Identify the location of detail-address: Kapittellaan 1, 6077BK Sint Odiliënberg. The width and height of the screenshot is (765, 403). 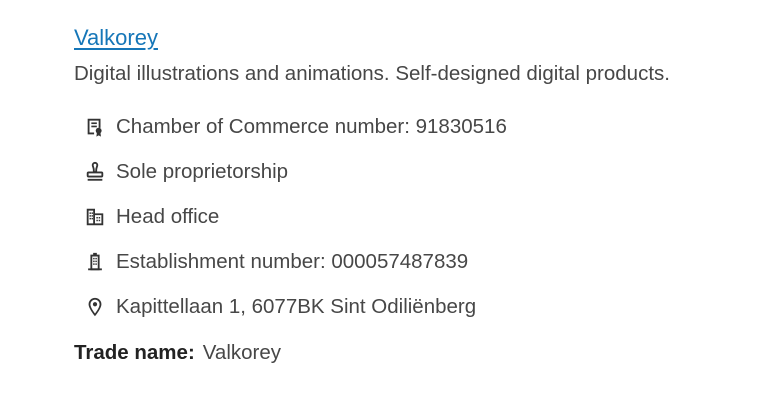
(414, 306).